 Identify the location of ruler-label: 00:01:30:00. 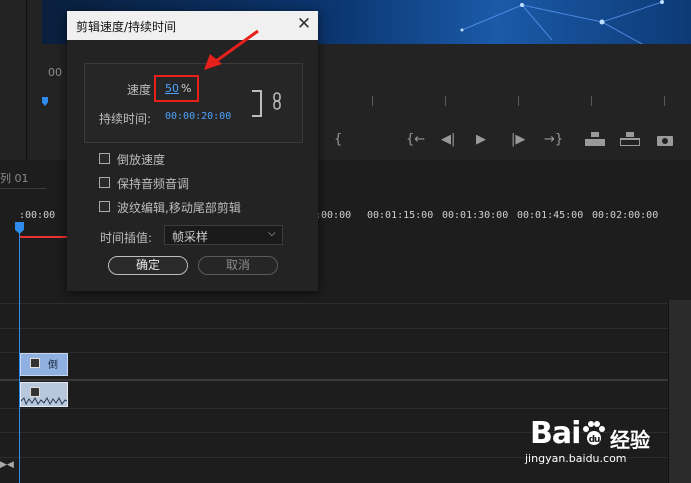
(475, 215).